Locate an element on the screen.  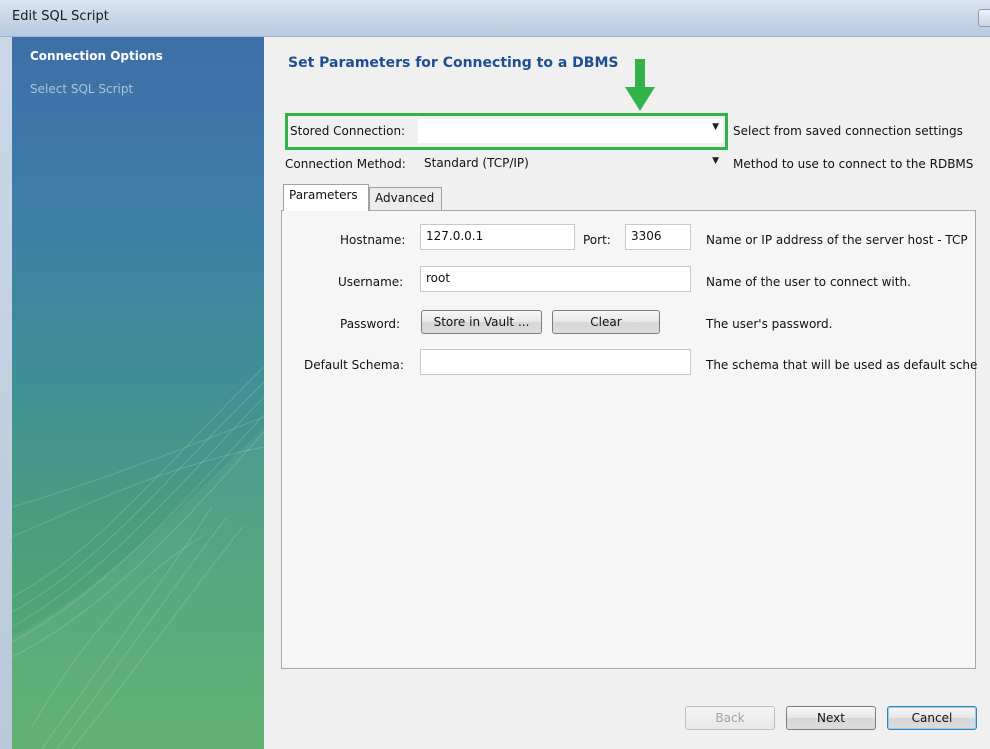
page-heading: Set Parameters for Connecting to a DBMS is located at coordinates (453, 63).